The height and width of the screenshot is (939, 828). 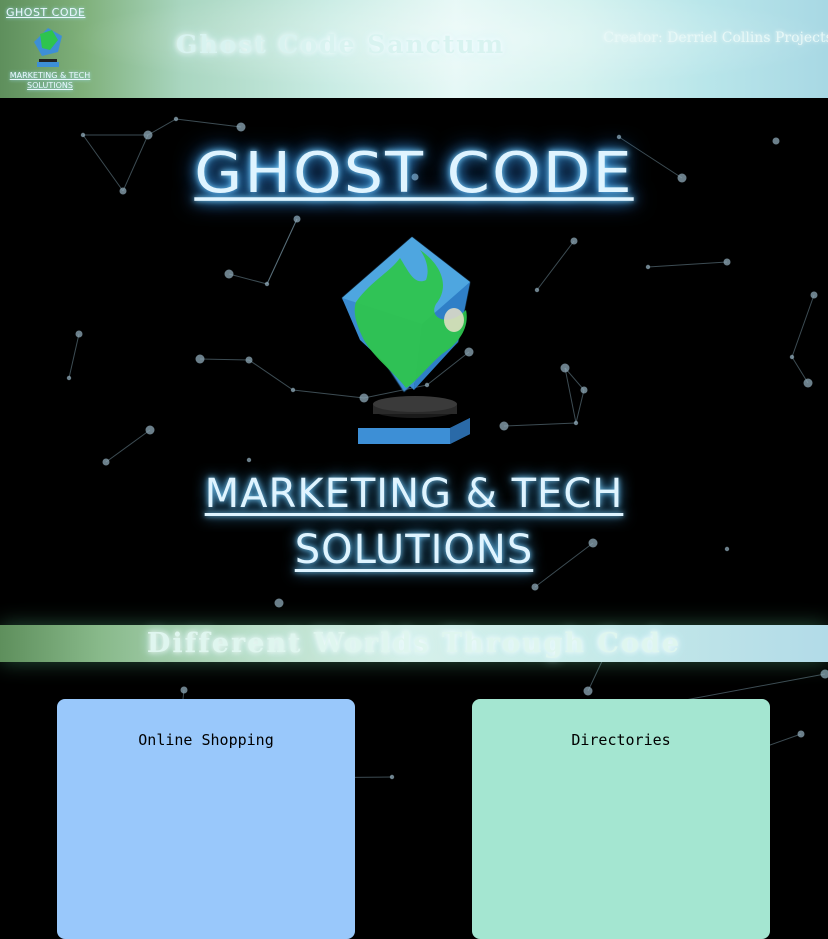 I want to click on hero-subtitle: MARKETING & TECH SOLUTIONS, so click(x=414, y=522).